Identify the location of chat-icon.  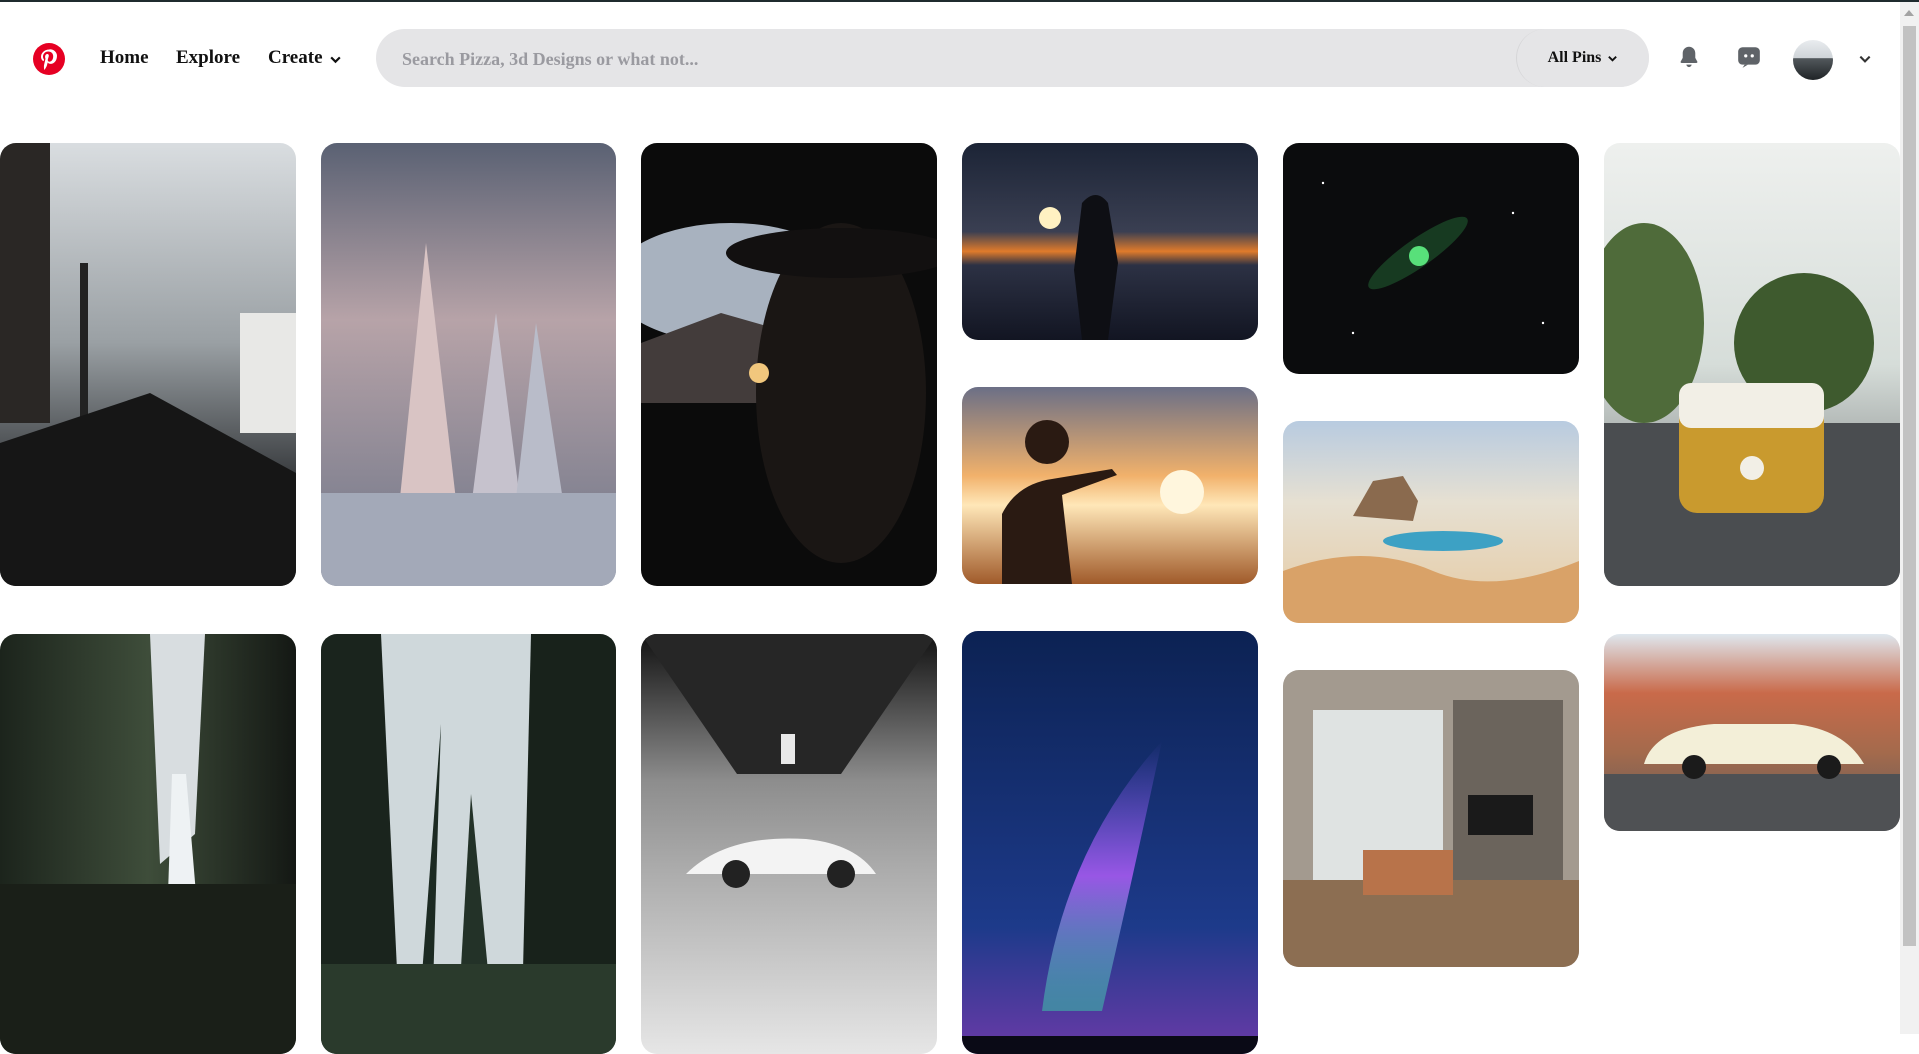
(1749, 57).